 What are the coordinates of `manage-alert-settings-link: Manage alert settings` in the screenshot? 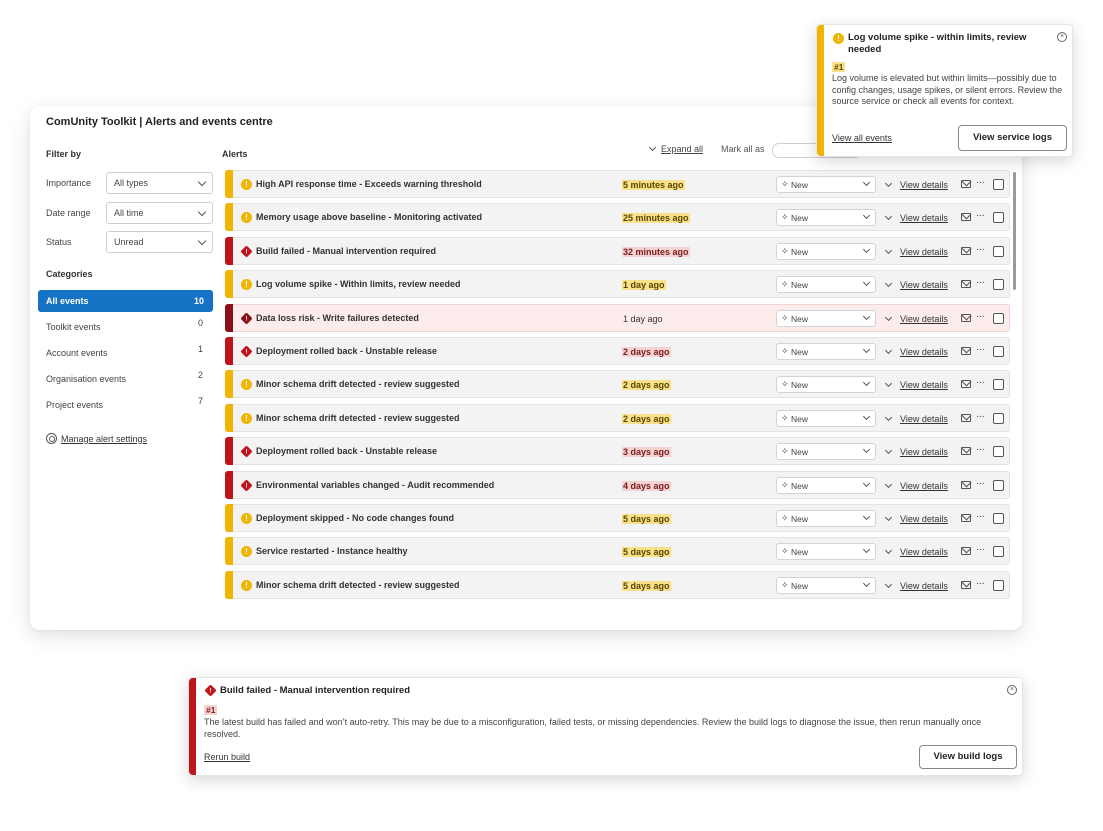 It's located at (96, 438).